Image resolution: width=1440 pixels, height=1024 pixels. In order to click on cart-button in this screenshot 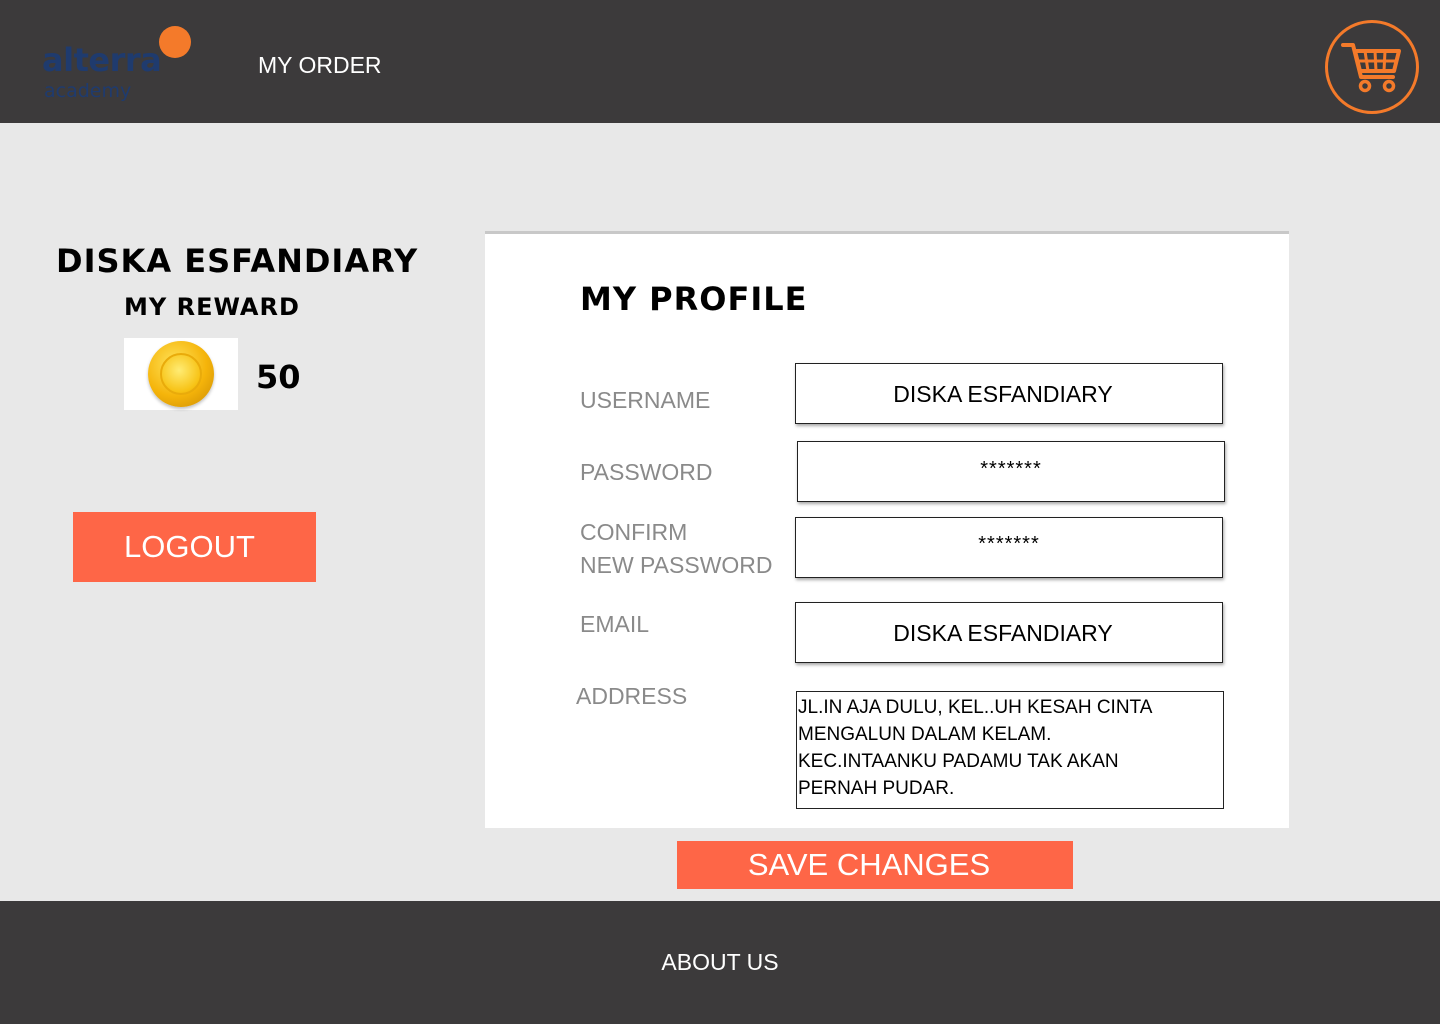, I will do `click(1372, 67)`.